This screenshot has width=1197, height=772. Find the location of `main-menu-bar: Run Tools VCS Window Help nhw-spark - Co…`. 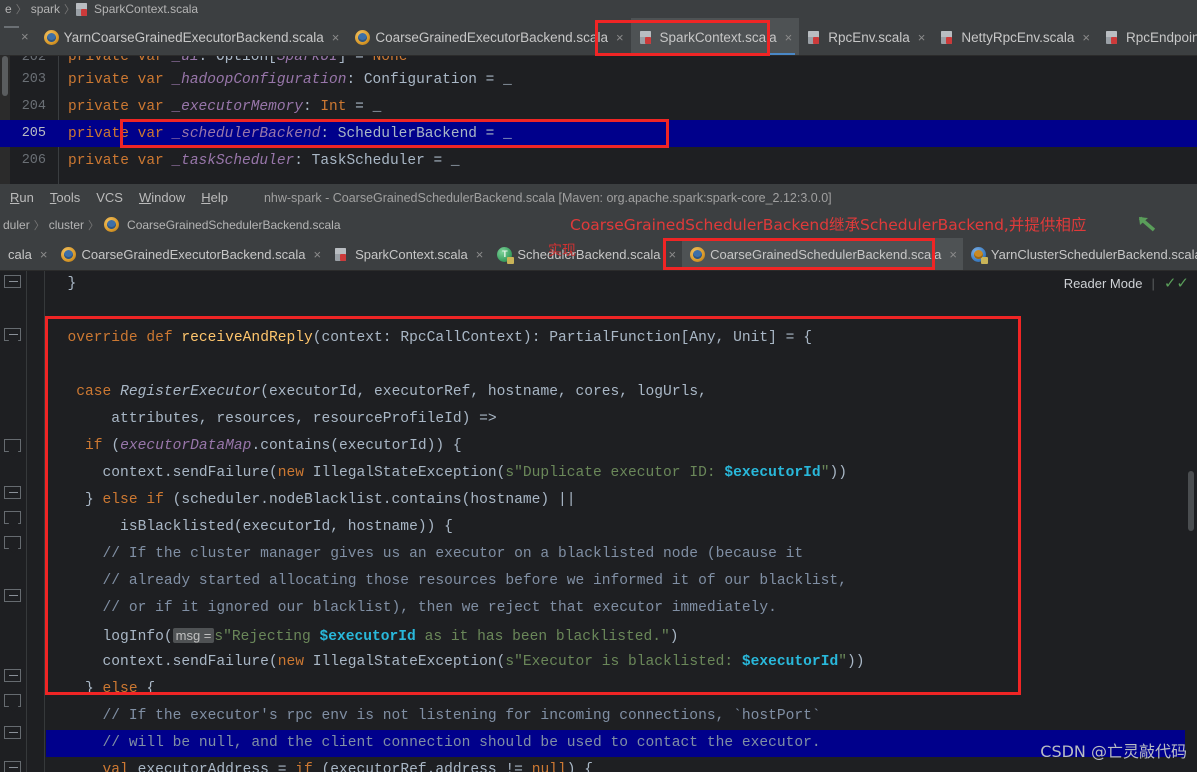

main-menu-bar: Run Tools VCS Window Help nhw-spark - Co… is located at coordinates (598, 197).